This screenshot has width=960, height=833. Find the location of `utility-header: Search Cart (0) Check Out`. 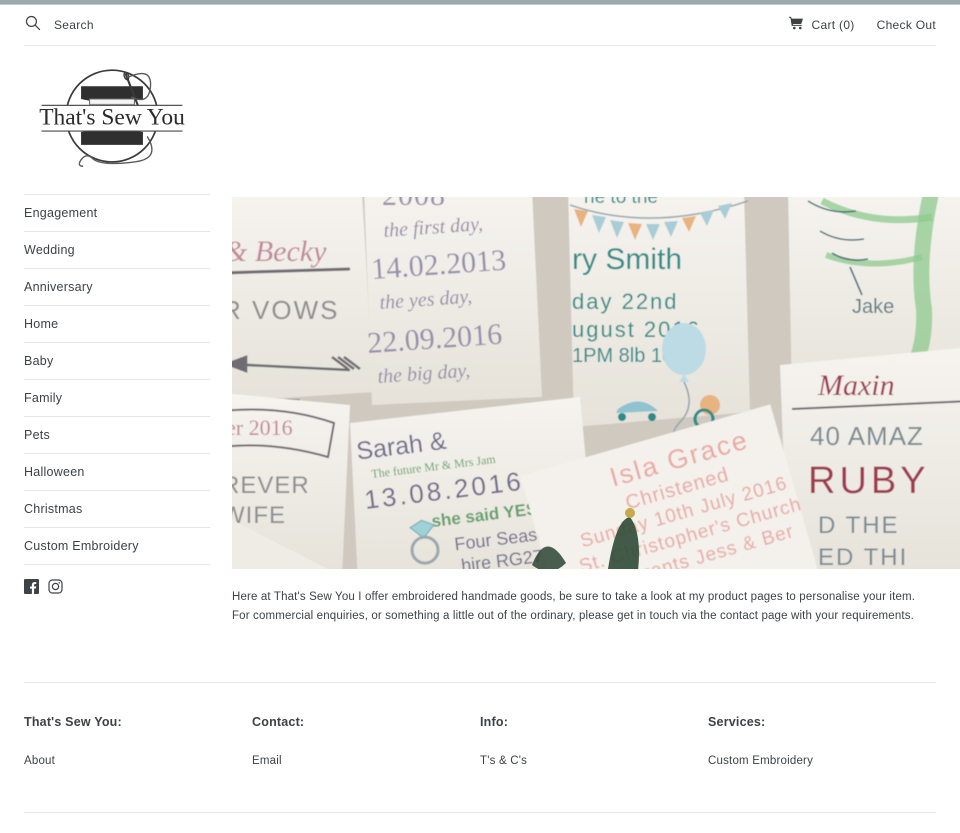

utility-header: Search Cart (0) Check Out is located at coordinates (480, 25).